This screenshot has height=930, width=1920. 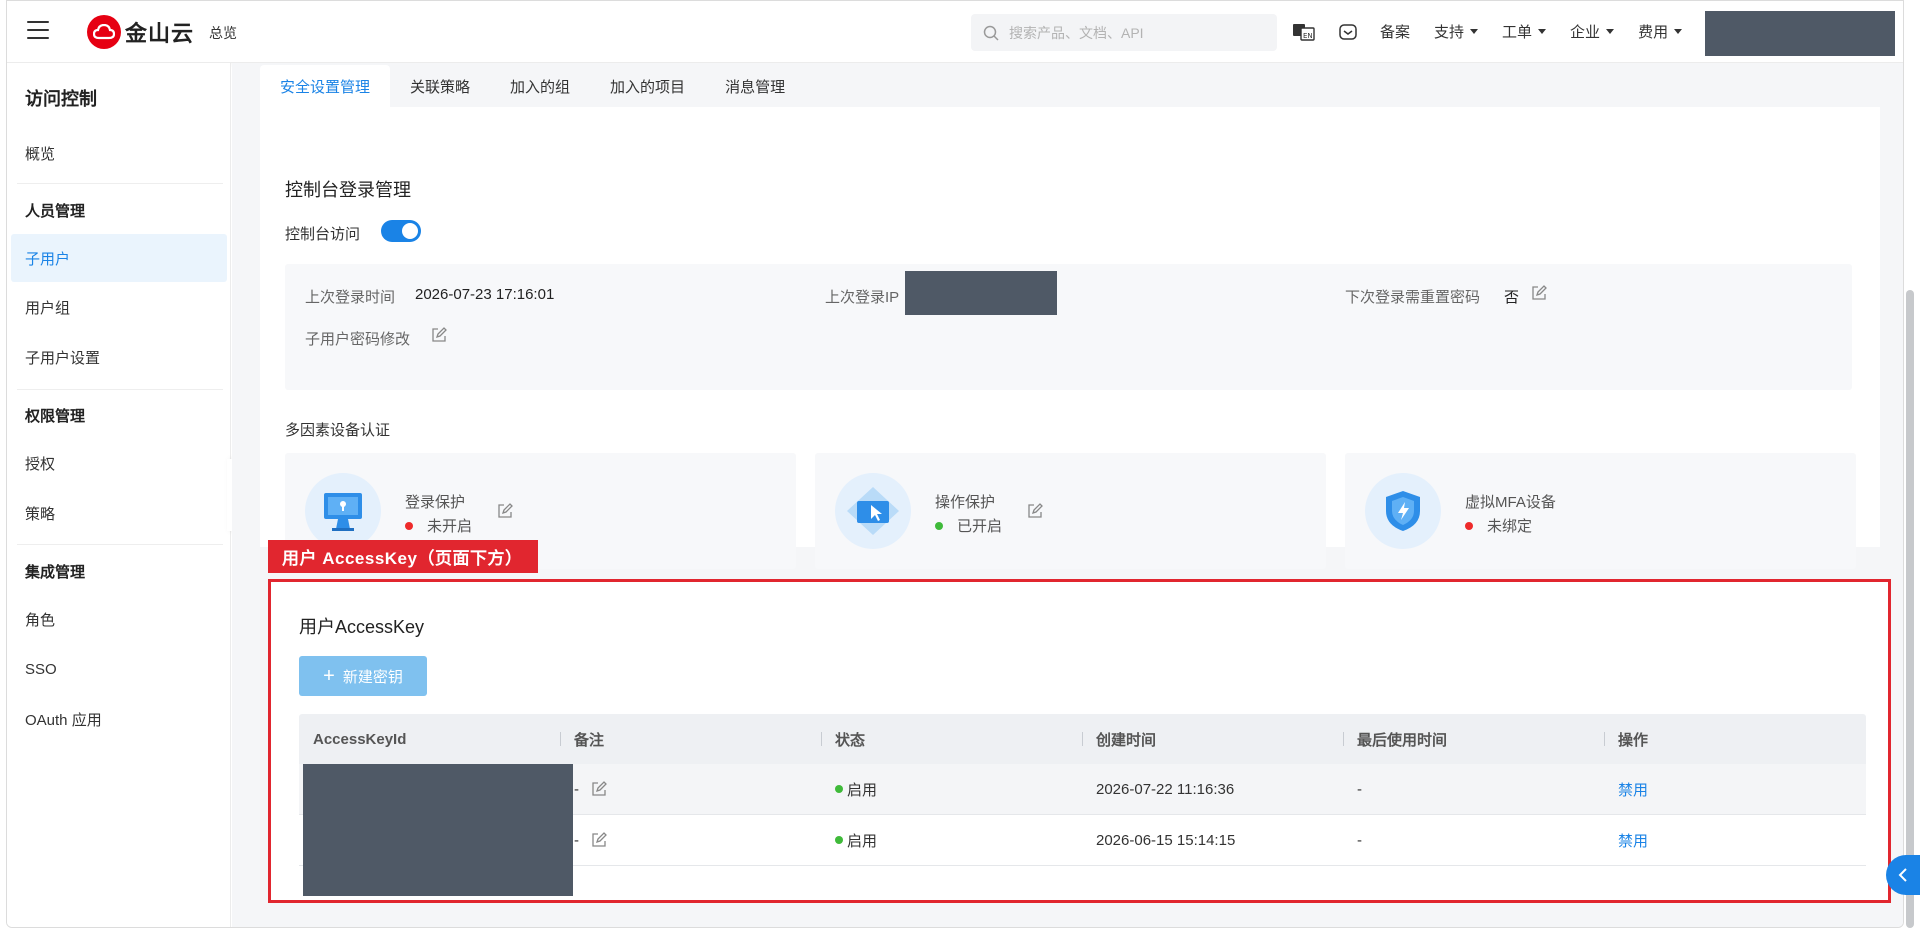 I want to click on annotation-label: 用户 AccessKey（页面下方）, so click(x=403, y=556).